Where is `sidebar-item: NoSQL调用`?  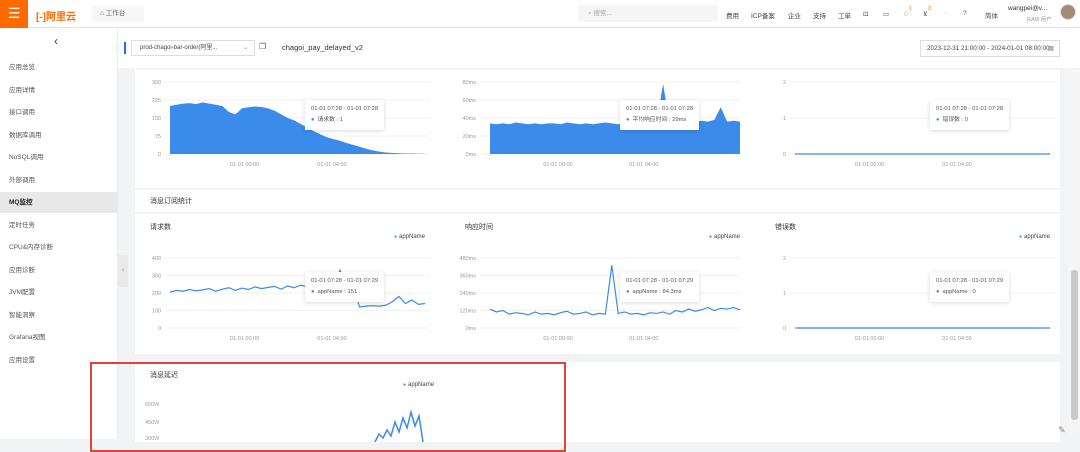
sidebar-item: NoSQL调用 is located at coordinates (59, 157).